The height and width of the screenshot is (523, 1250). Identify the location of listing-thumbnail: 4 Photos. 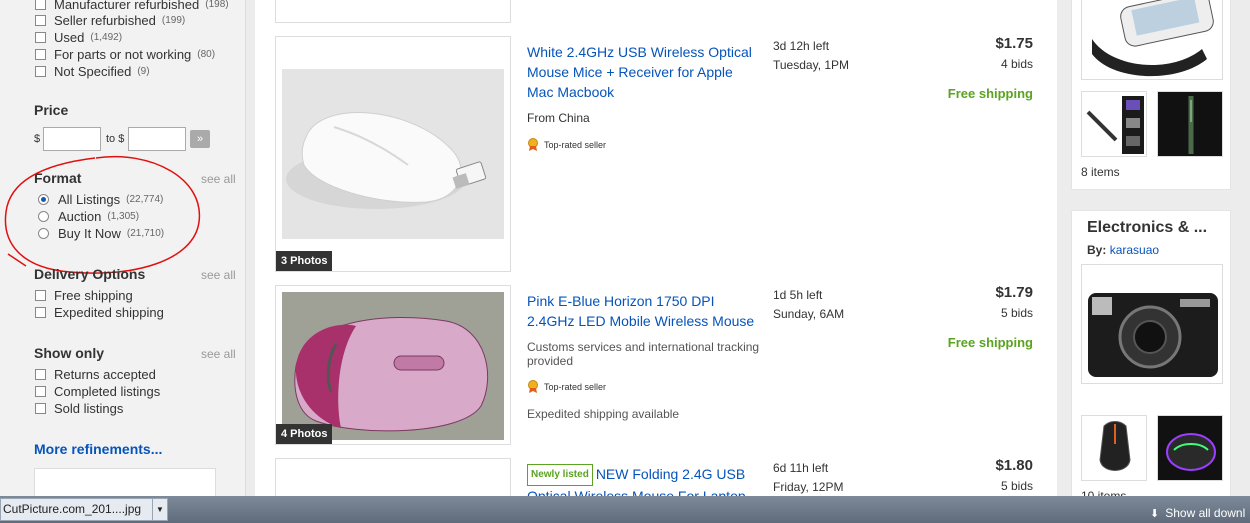
(393, 365).